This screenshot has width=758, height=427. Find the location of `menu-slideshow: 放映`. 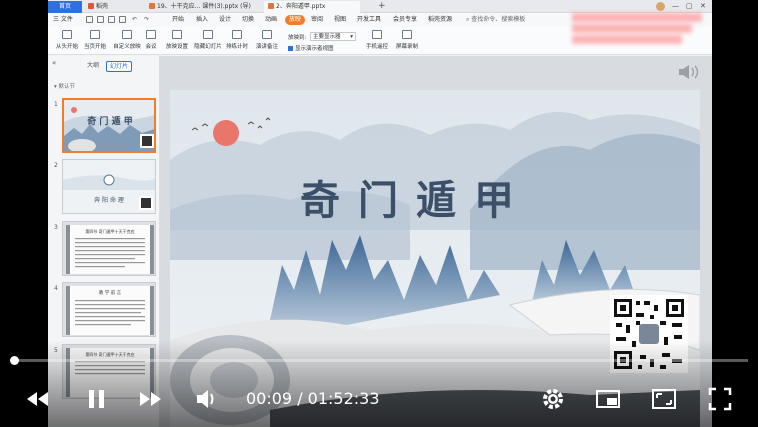

menu-slideshow: 放映 is located at coordinates (295, 20).